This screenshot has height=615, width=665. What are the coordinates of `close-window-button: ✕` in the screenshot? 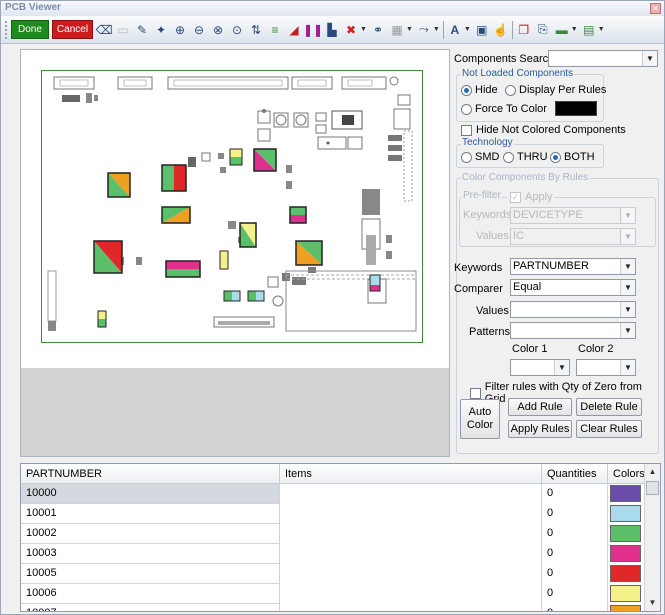 It's located at (655, 8).